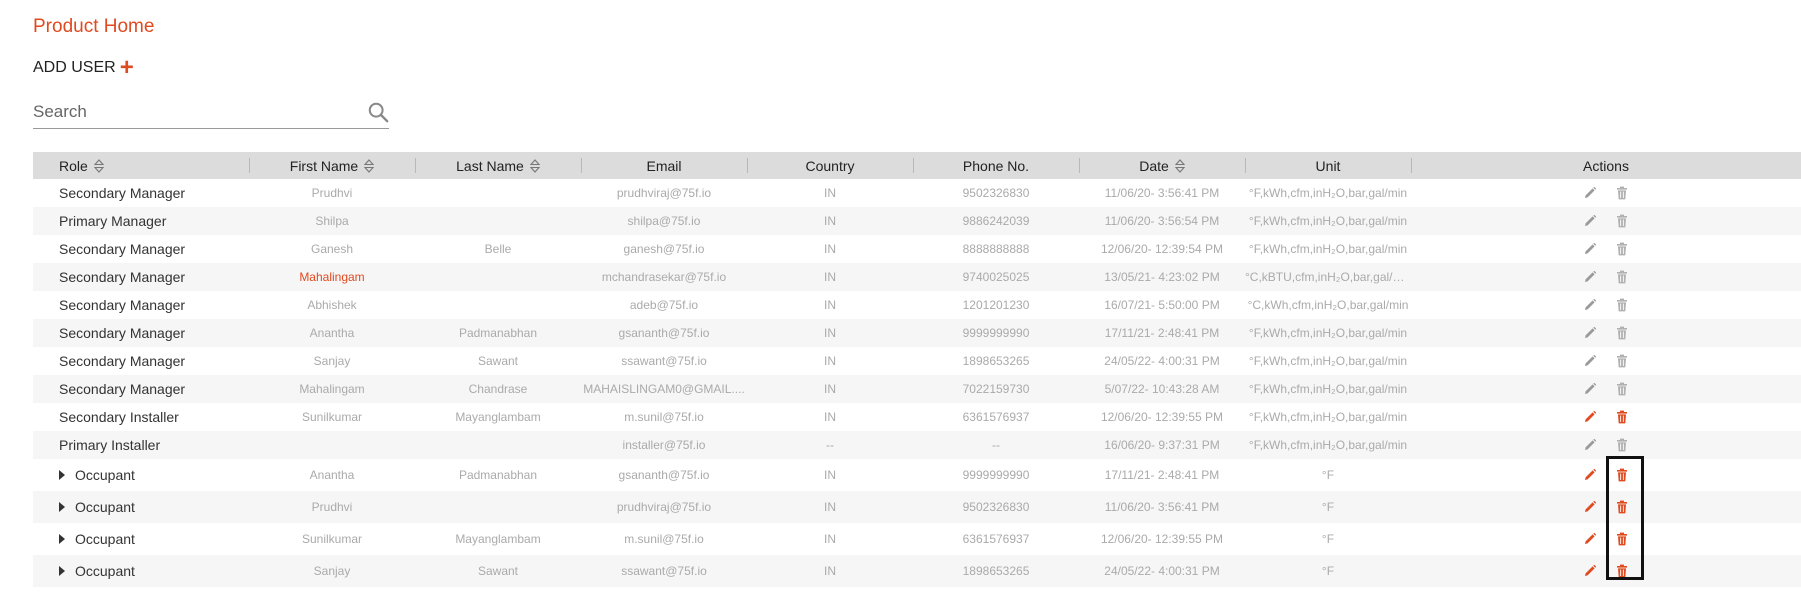  What do you see at coordinates (332, 221) in the screenshot?
I see `first-name-cell: Shilpa` at bounding box center [332, 221].